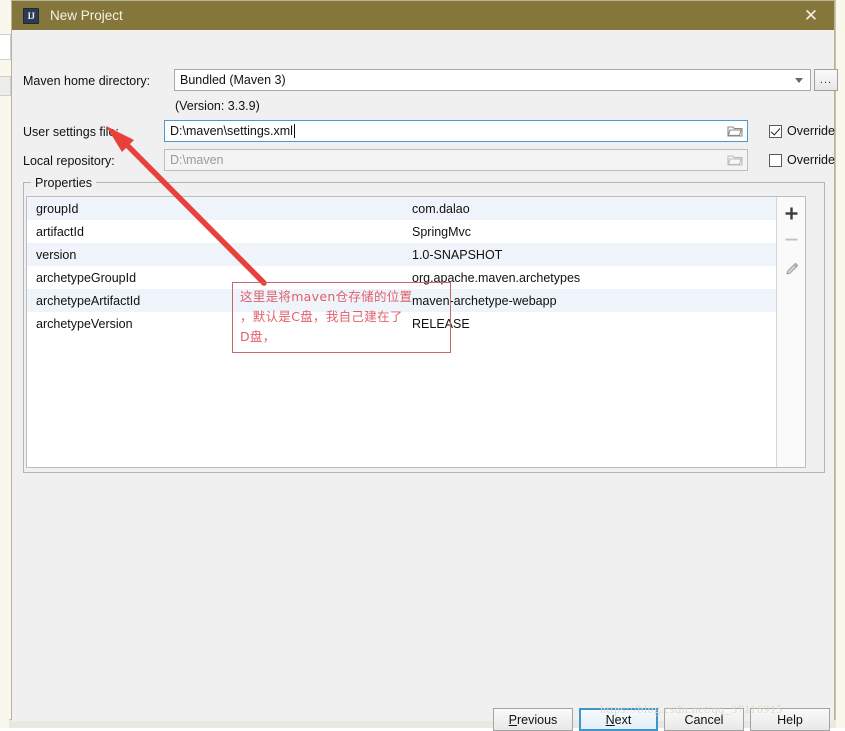 The height and width of the screenshot is (731, 845). What do you see at coordinates (31, 15) in the screenshot?
I see `intellij-idea-icon: IJ` at bounding box center [31, 15].